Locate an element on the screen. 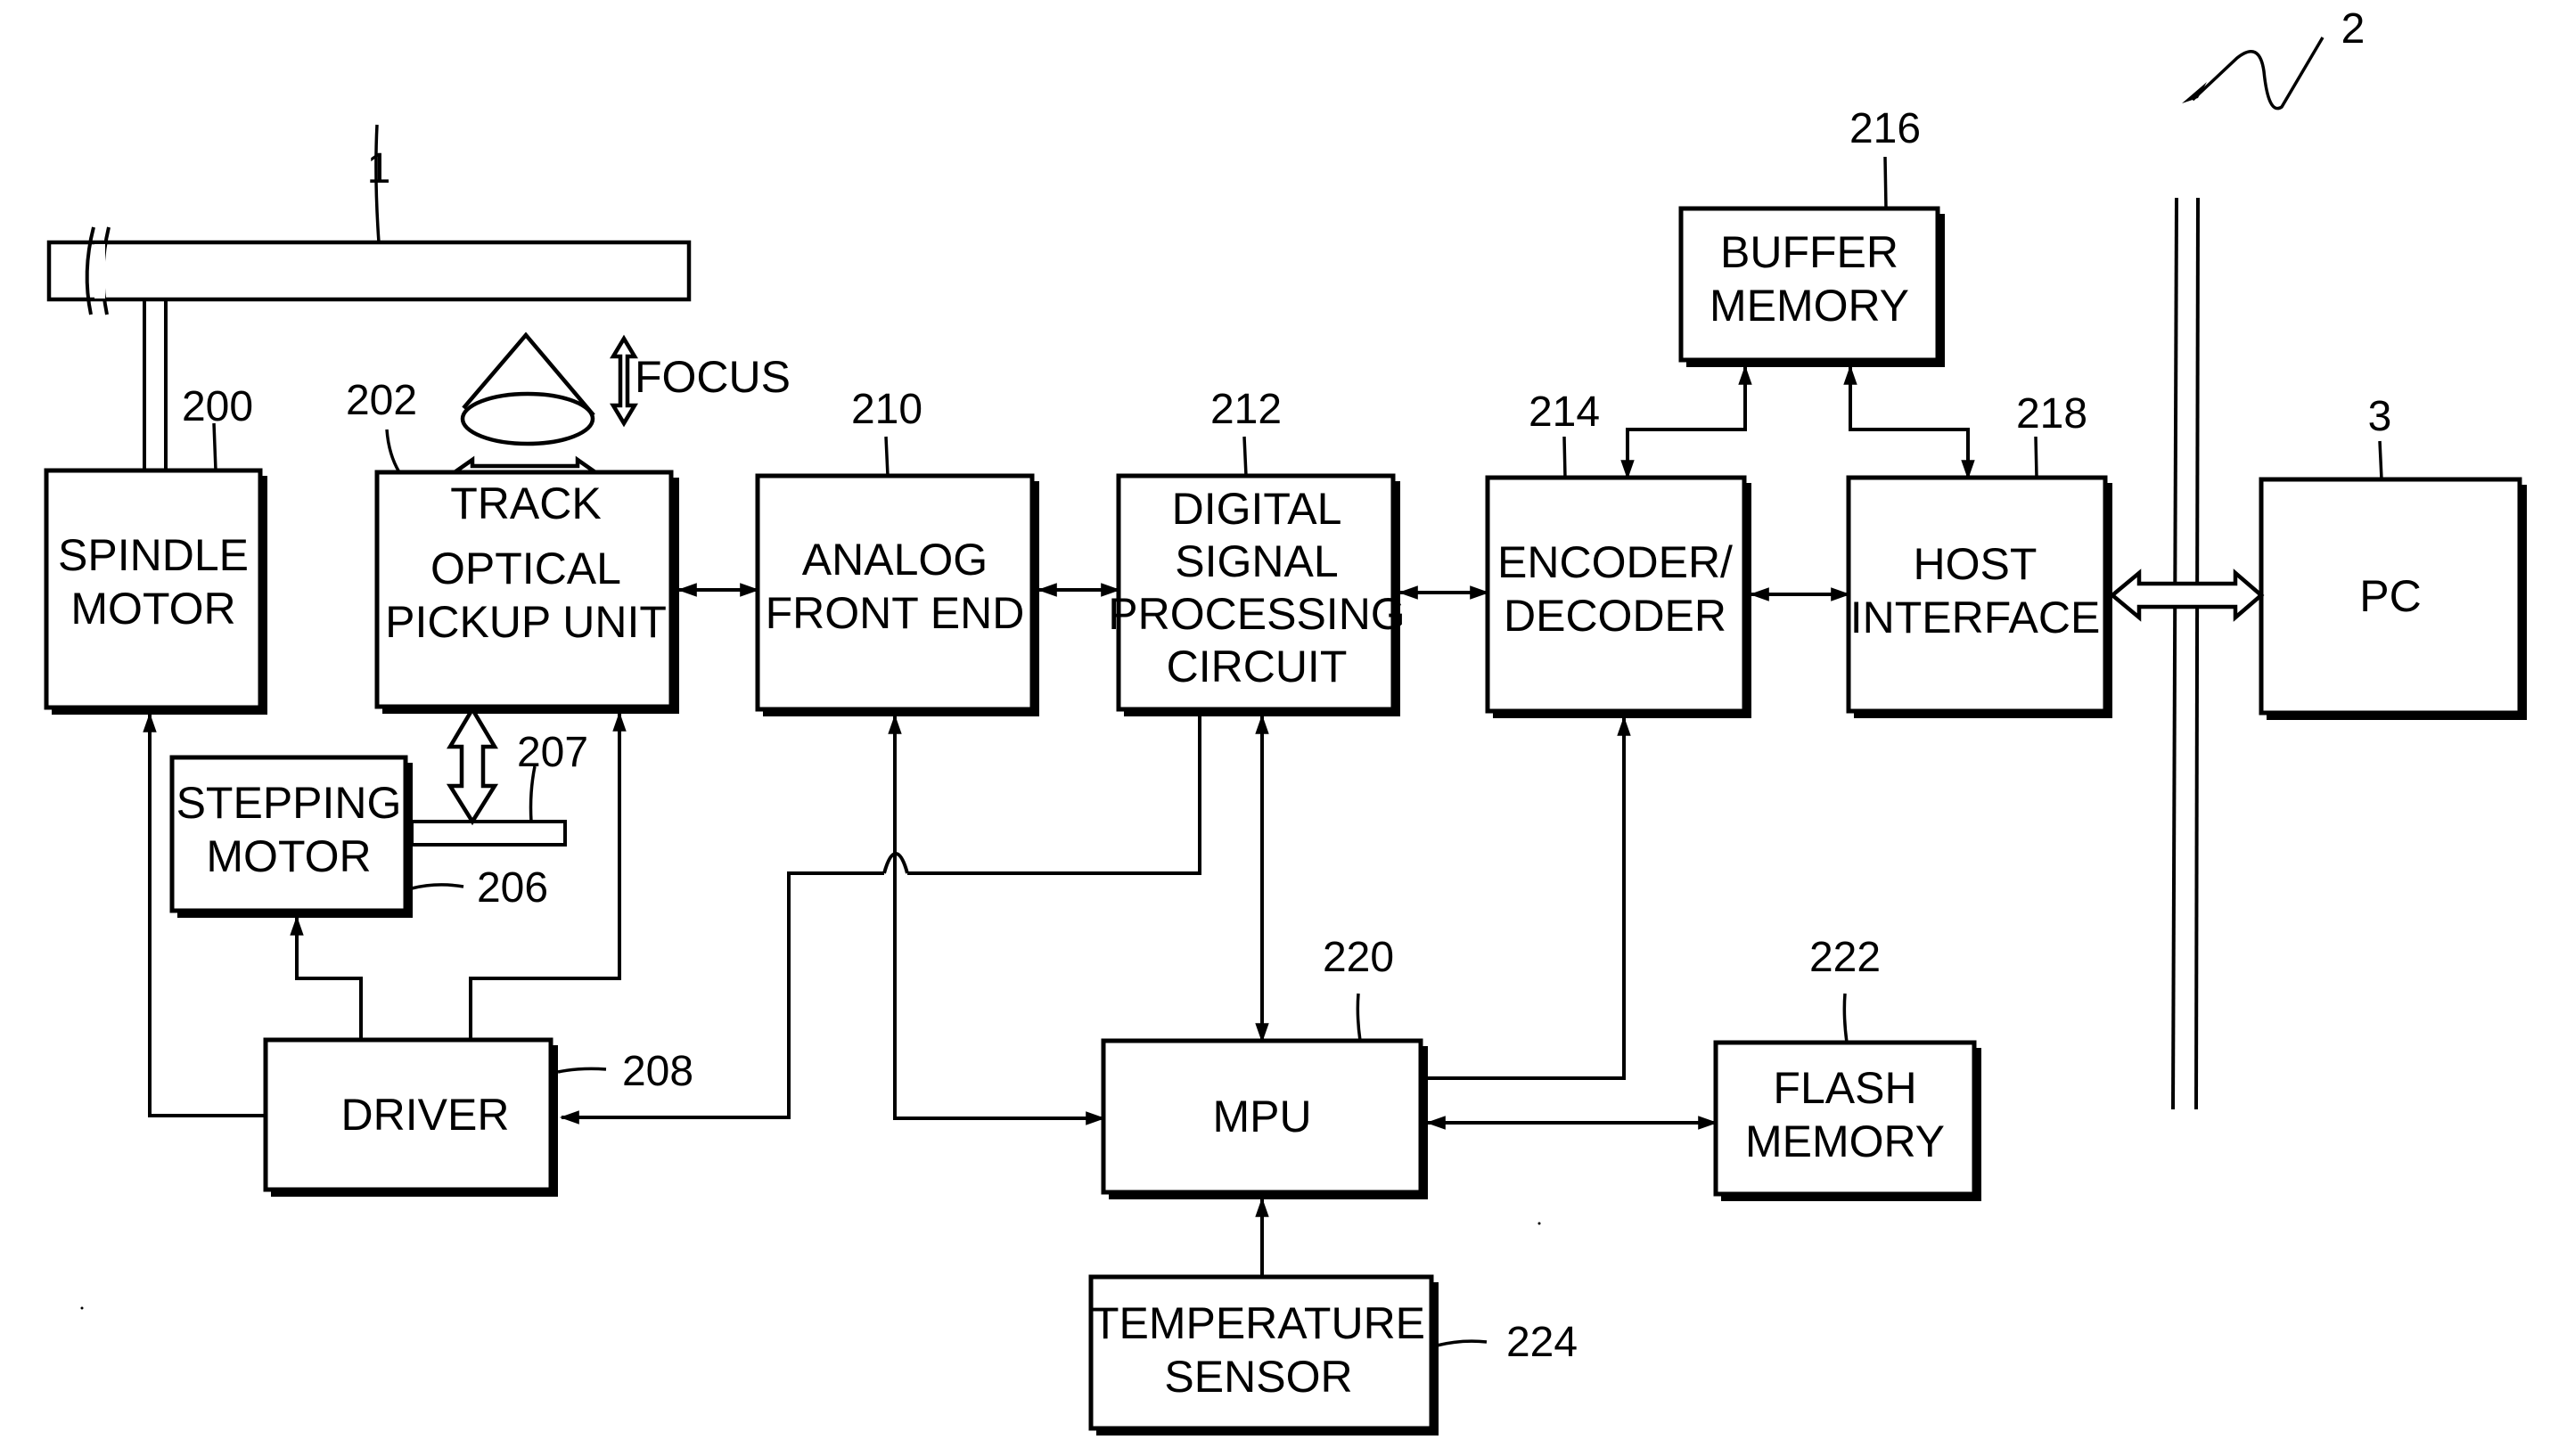 The image size is (2550, 1456). temp-line-2: SENSOR is located at coordinates (1258, 1377).